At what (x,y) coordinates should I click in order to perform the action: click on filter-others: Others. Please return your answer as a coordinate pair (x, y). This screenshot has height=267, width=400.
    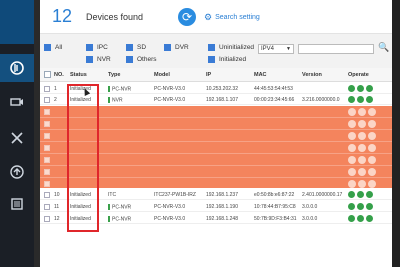
    Looking at the image, I should click on (141, 59).